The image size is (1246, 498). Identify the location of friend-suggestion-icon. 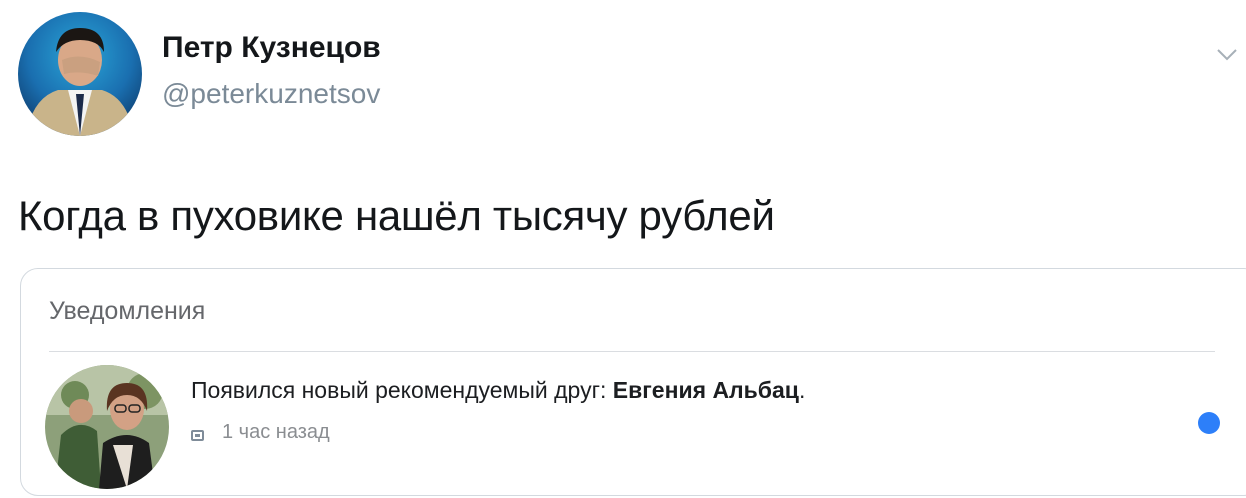
(197, 435).